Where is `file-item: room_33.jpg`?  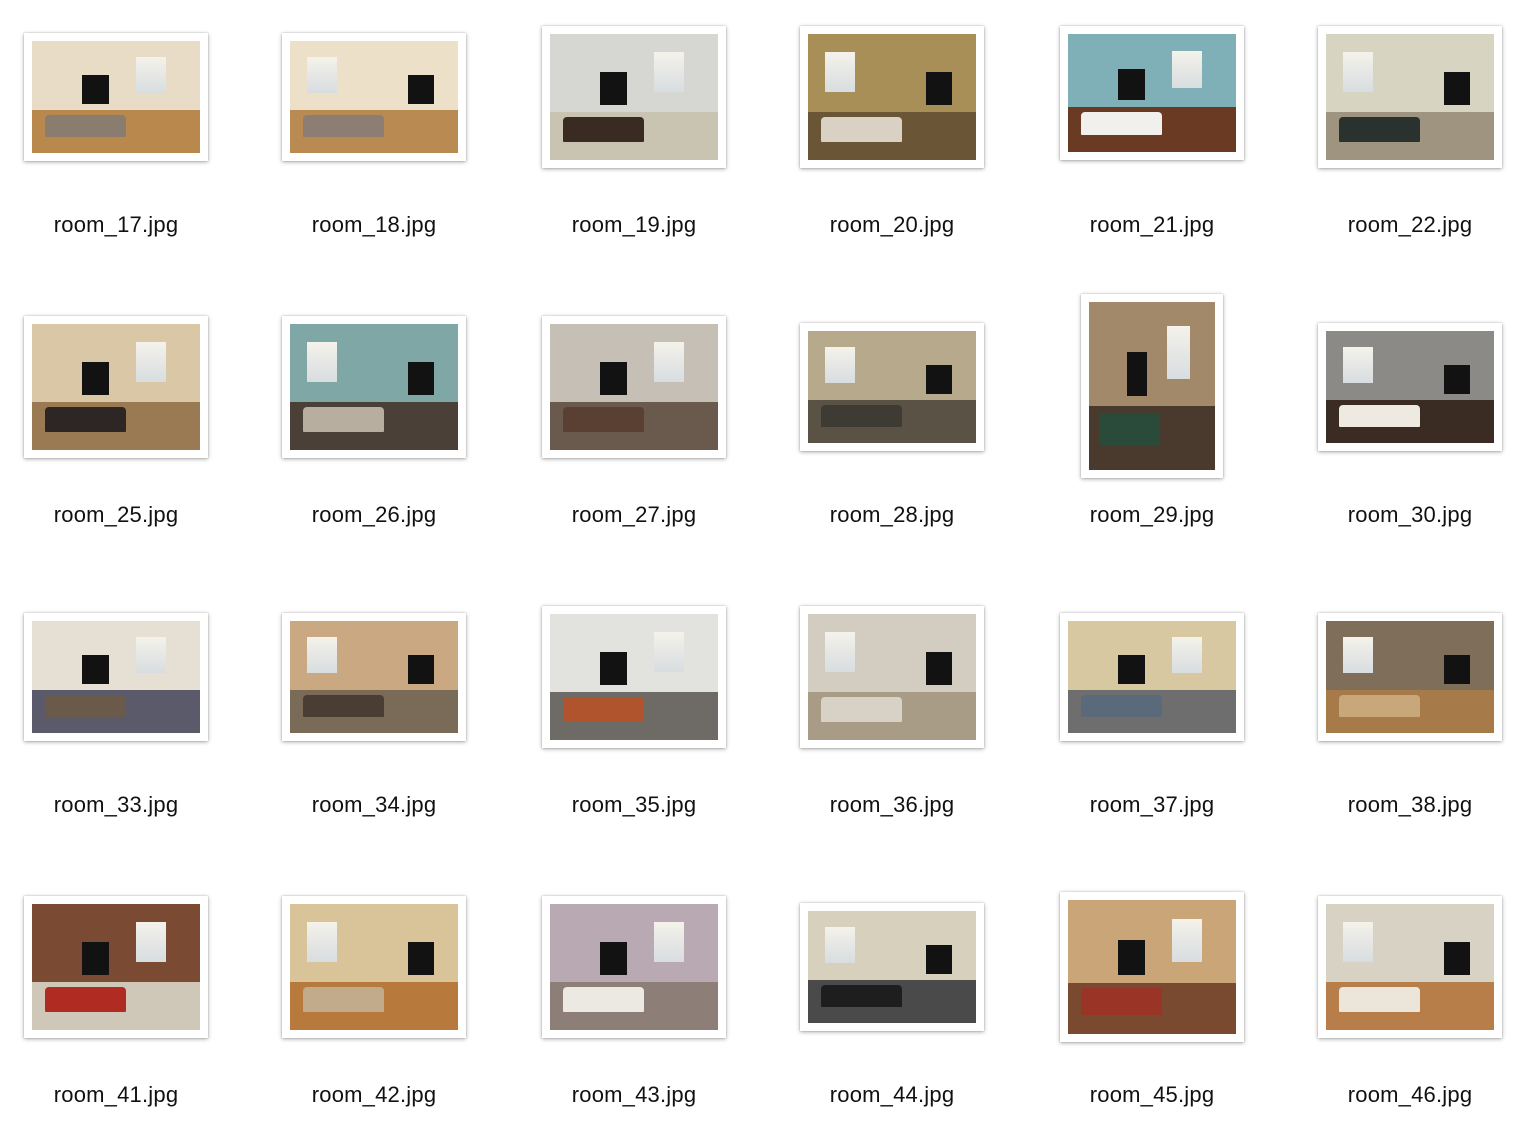
file-item: room_33.jpg is located at coordinates (122, 726).